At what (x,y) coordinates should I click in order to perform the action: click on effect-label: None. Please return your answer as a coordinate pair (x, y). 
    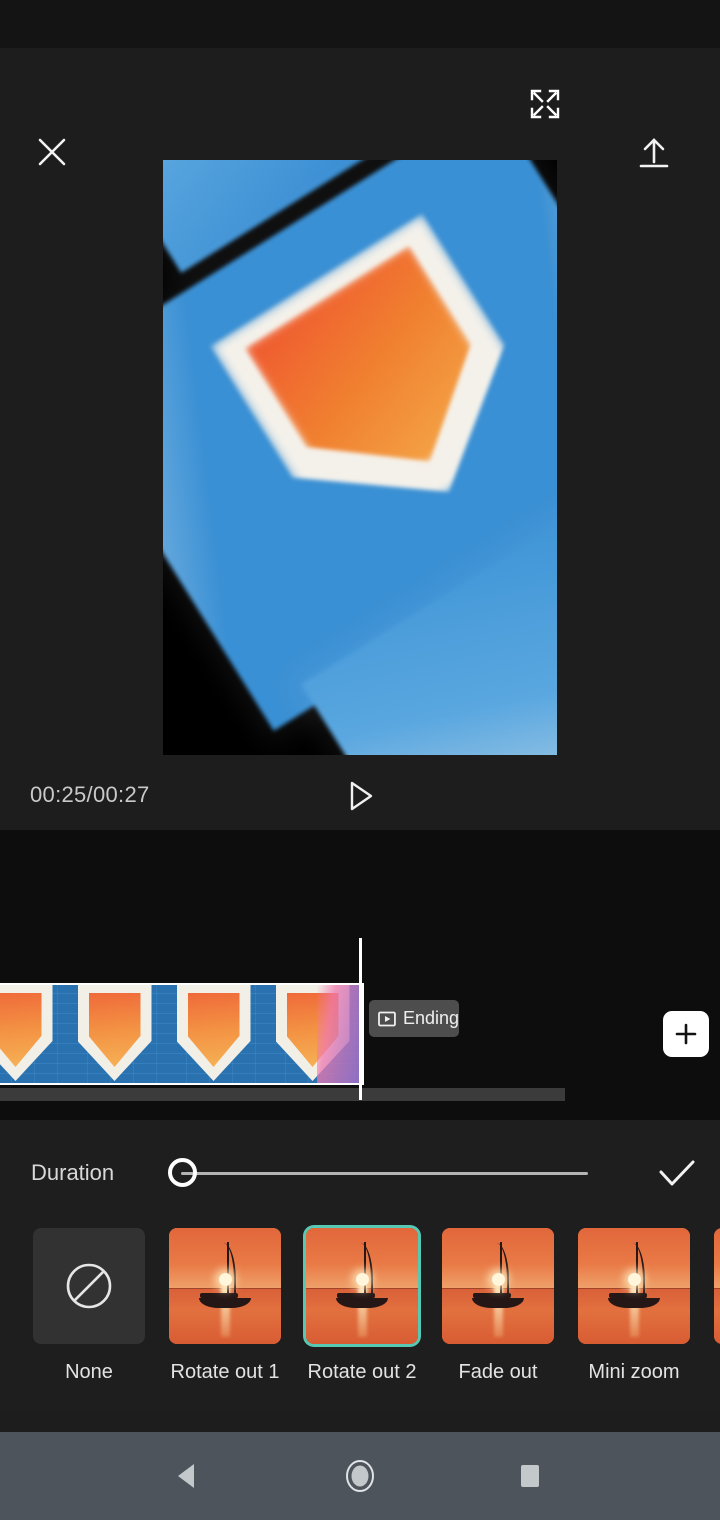
    Looking at the image, I should click on (89, 1372).